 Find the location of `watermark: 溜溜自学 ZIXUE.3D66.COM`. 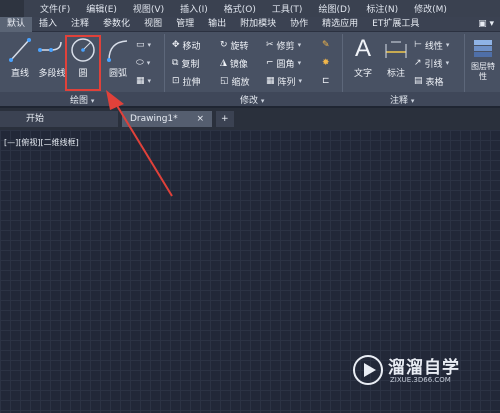

watermark: 溜溜自学 ZIXUE.3D66.COM is located at coordinates (408, 372).